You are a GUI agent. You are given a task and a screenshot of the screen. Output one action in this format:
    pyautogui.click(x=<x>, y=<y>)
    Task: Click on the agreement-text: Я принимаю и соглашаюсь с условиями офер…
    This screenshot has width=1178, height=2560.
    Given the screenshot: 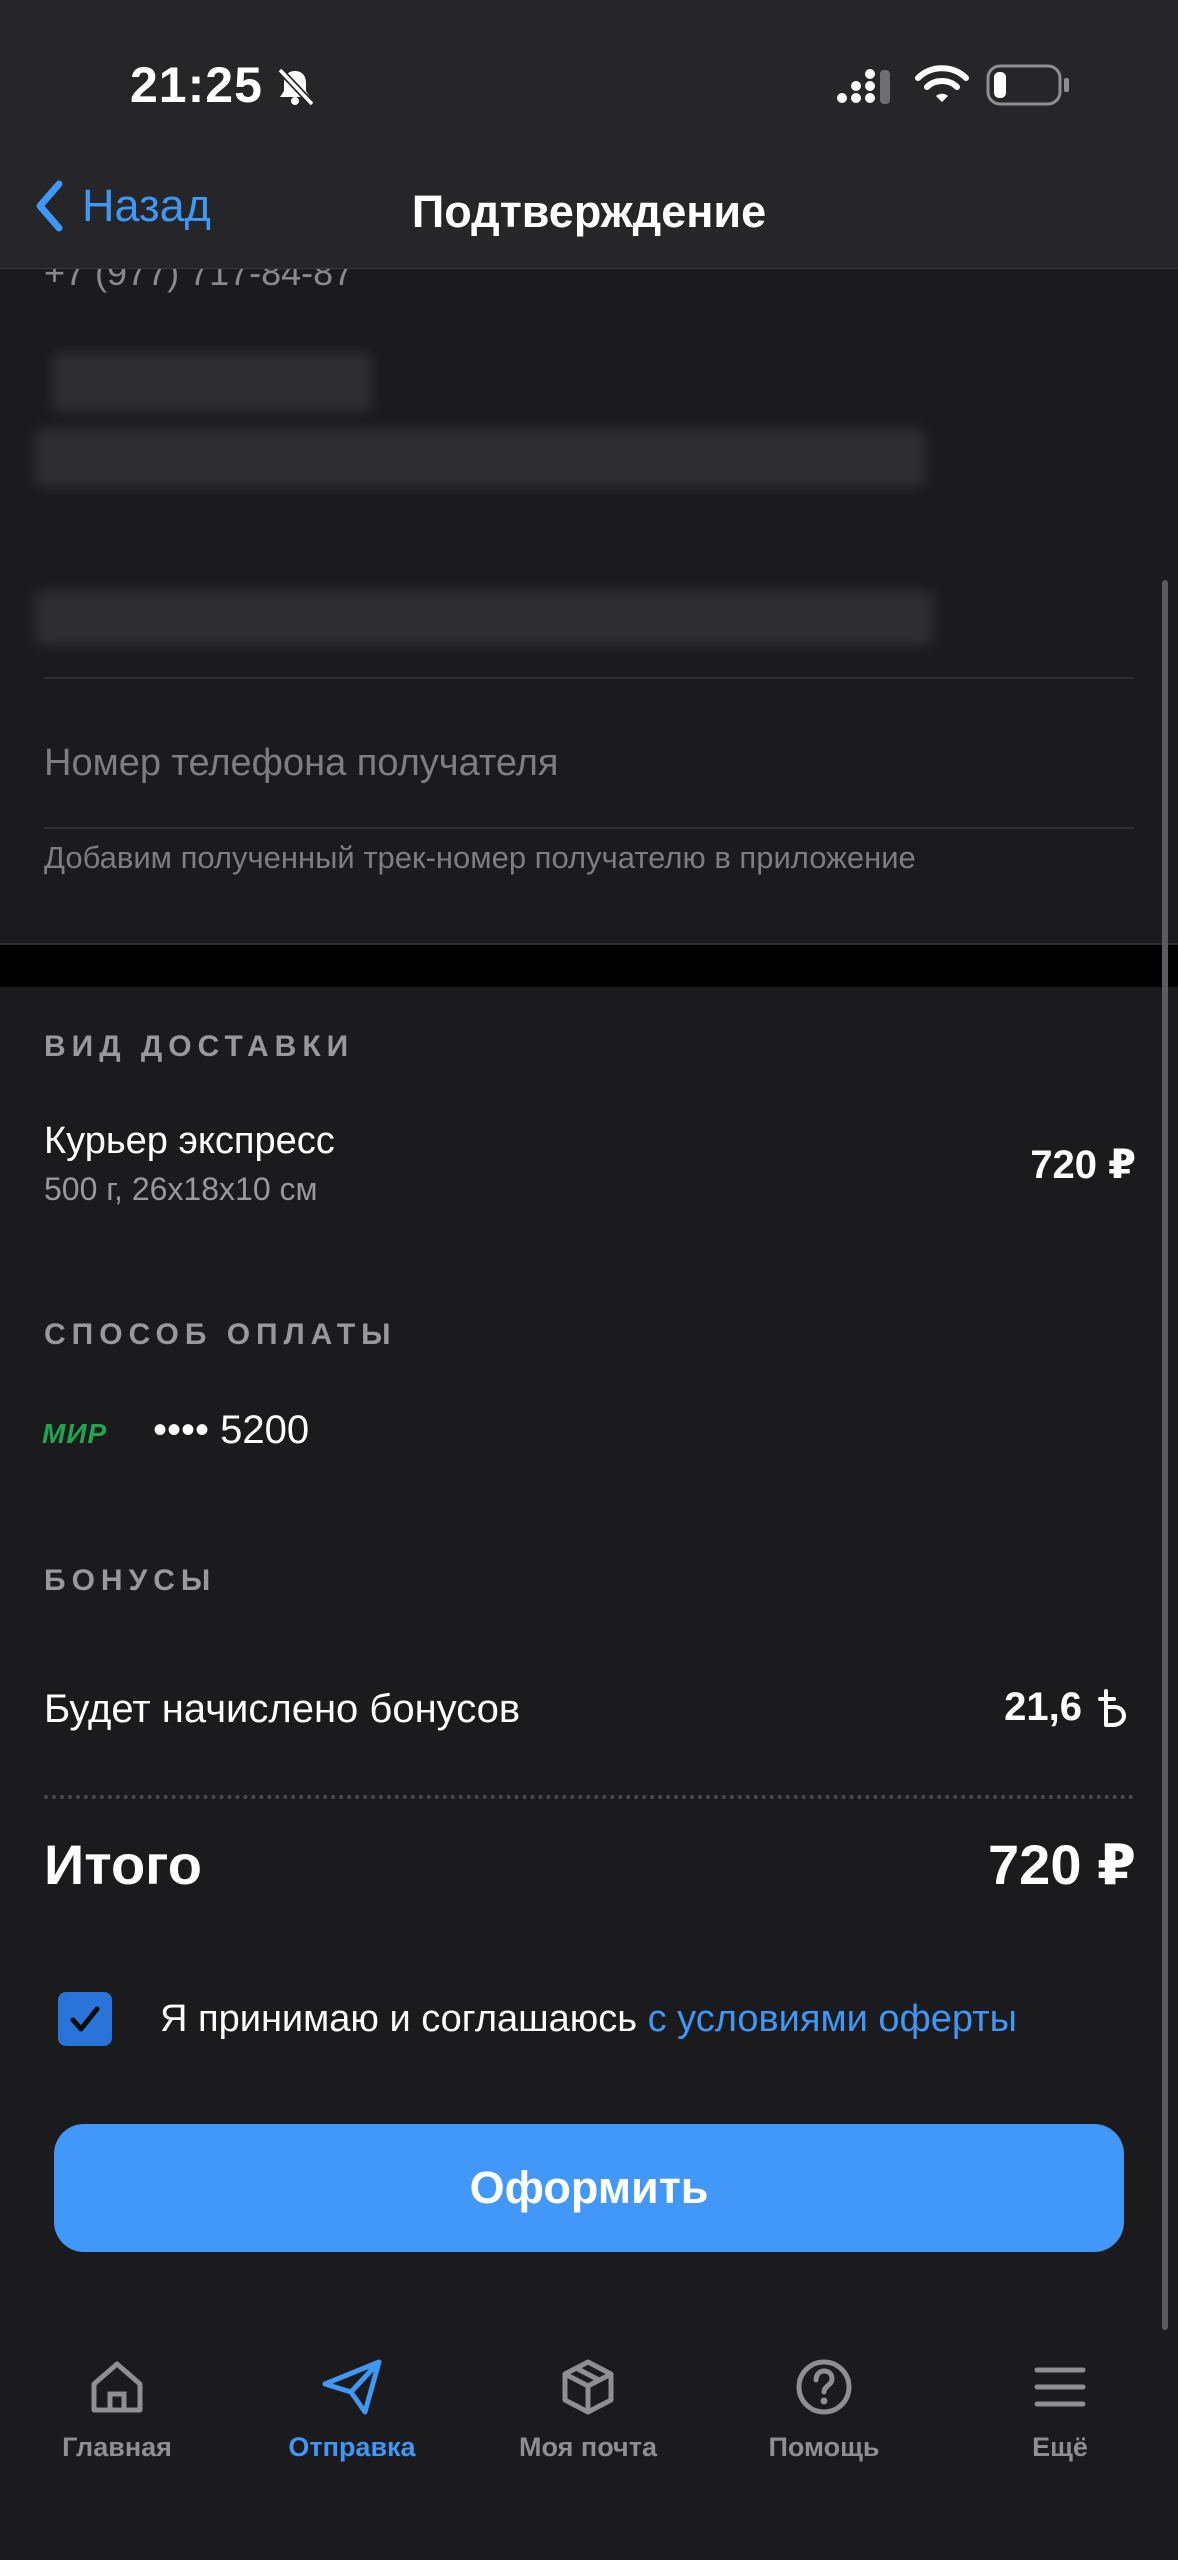 What is the action you would take?
    pyautogui.click(x=588, y=2019)
    